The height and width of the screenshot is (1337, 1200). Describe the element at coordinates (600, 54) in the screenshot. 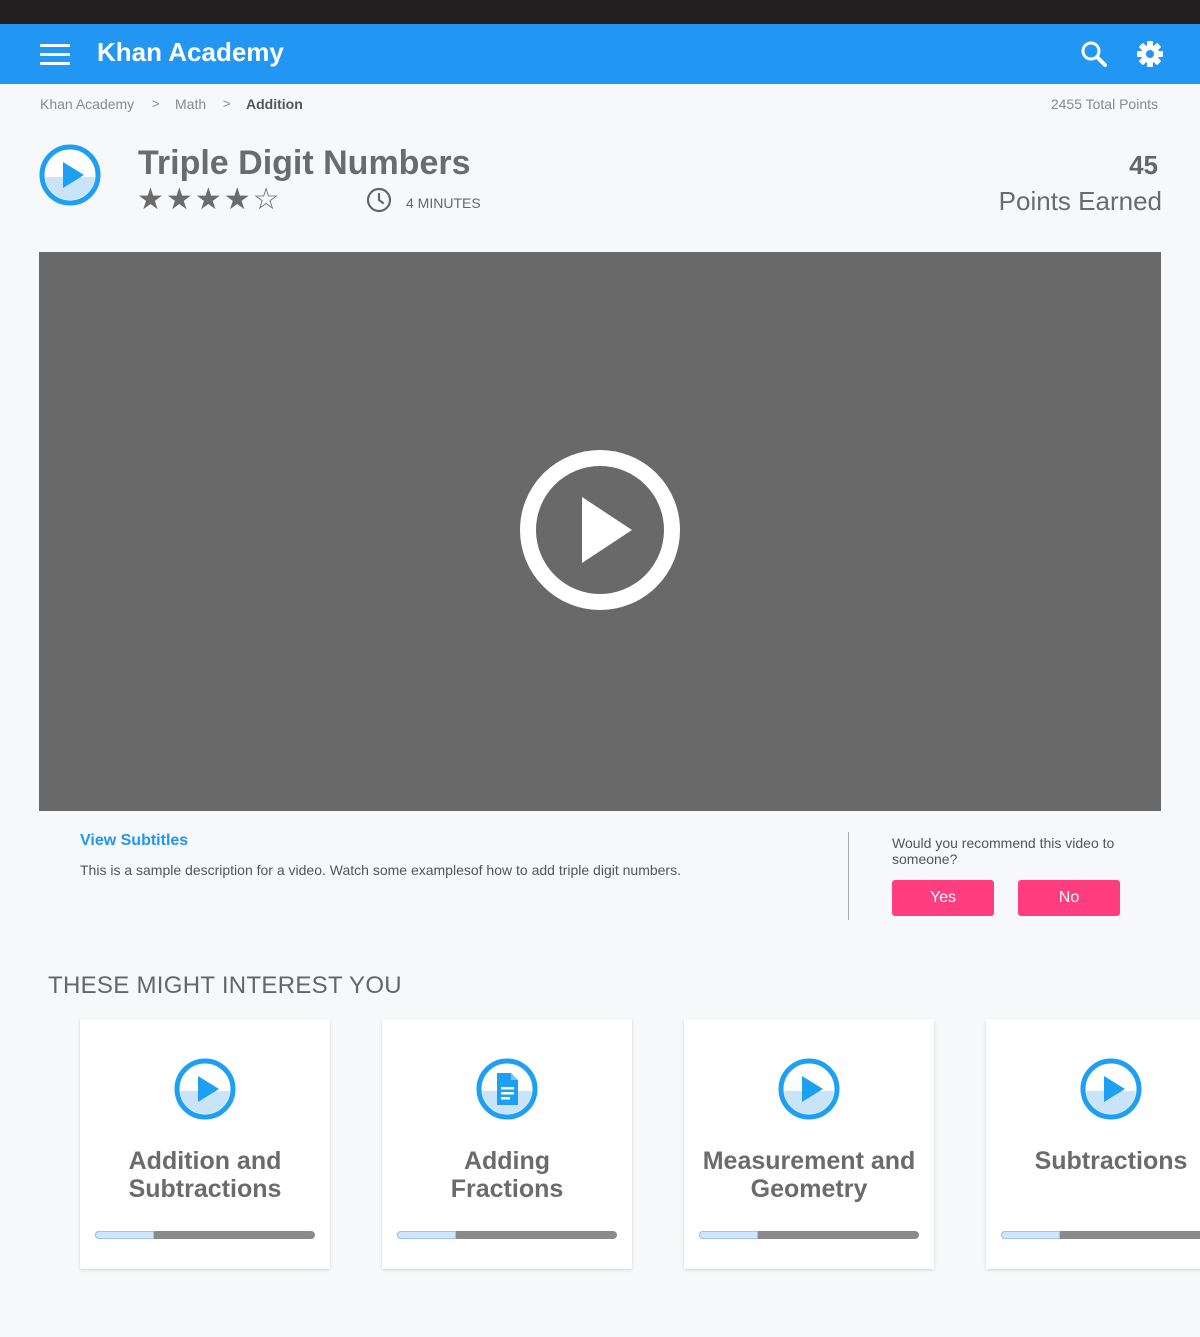

I see `app-bar: Khan Academy` at that location.